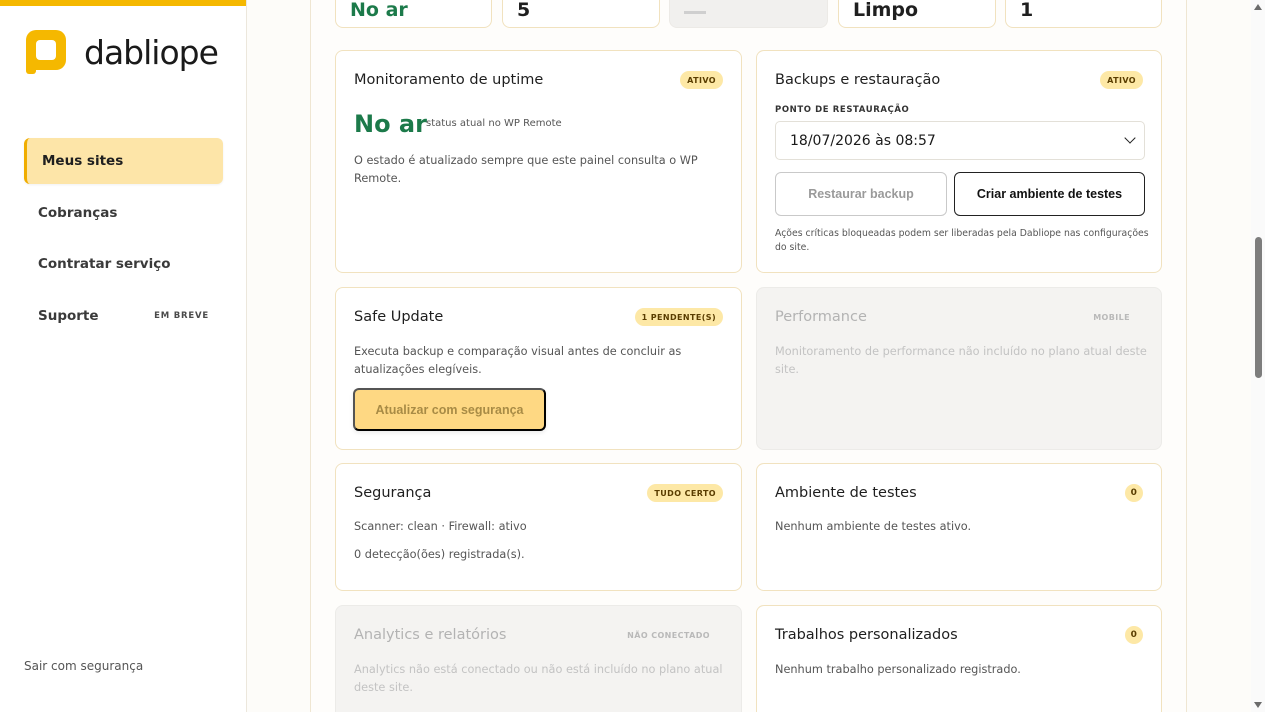 Image resolution: width=1265 pixels, height=712 pixels. Describe the element at coordinates (399, 317) in the screenshot. I see `card-title: Safe Update` at that location.